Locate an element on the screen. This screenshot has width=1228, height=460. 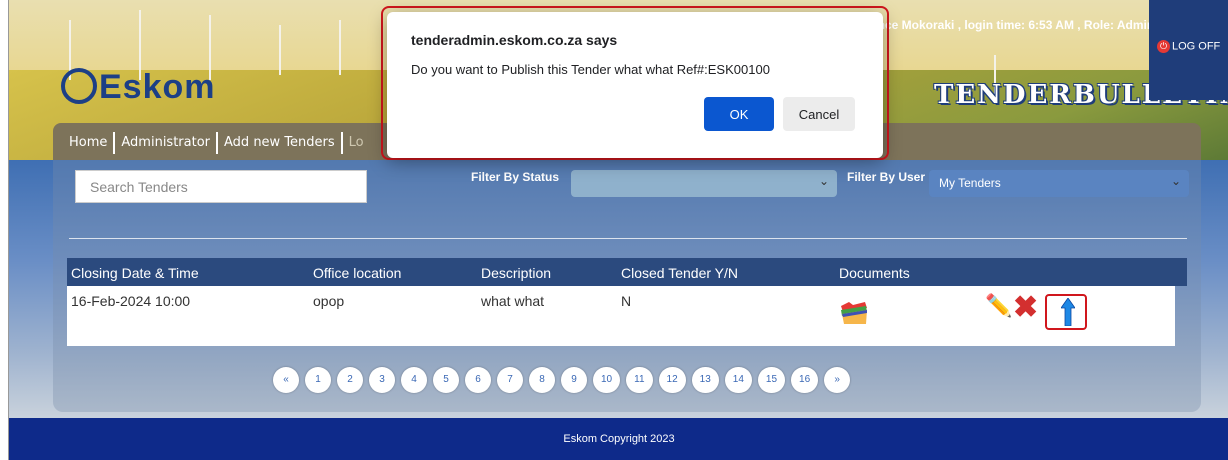
pagination-page: 16 is located at coordinates (805, 380).